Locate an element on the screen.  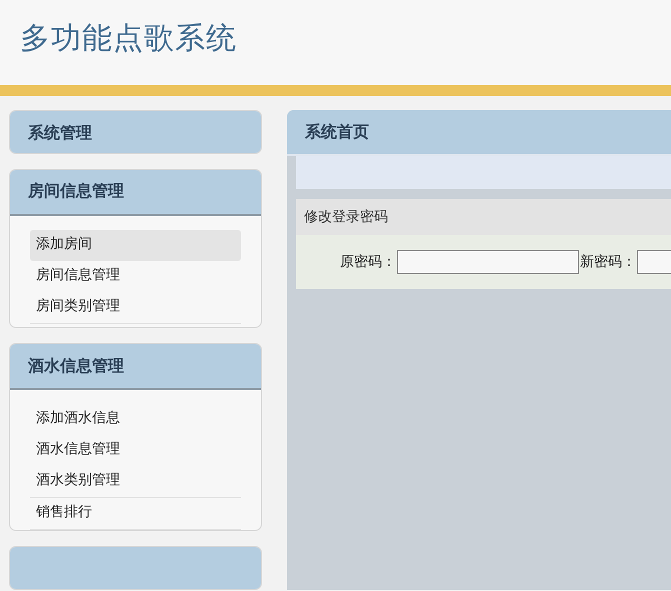
content-title: 系统首页 is located at coordinates (479, 133).